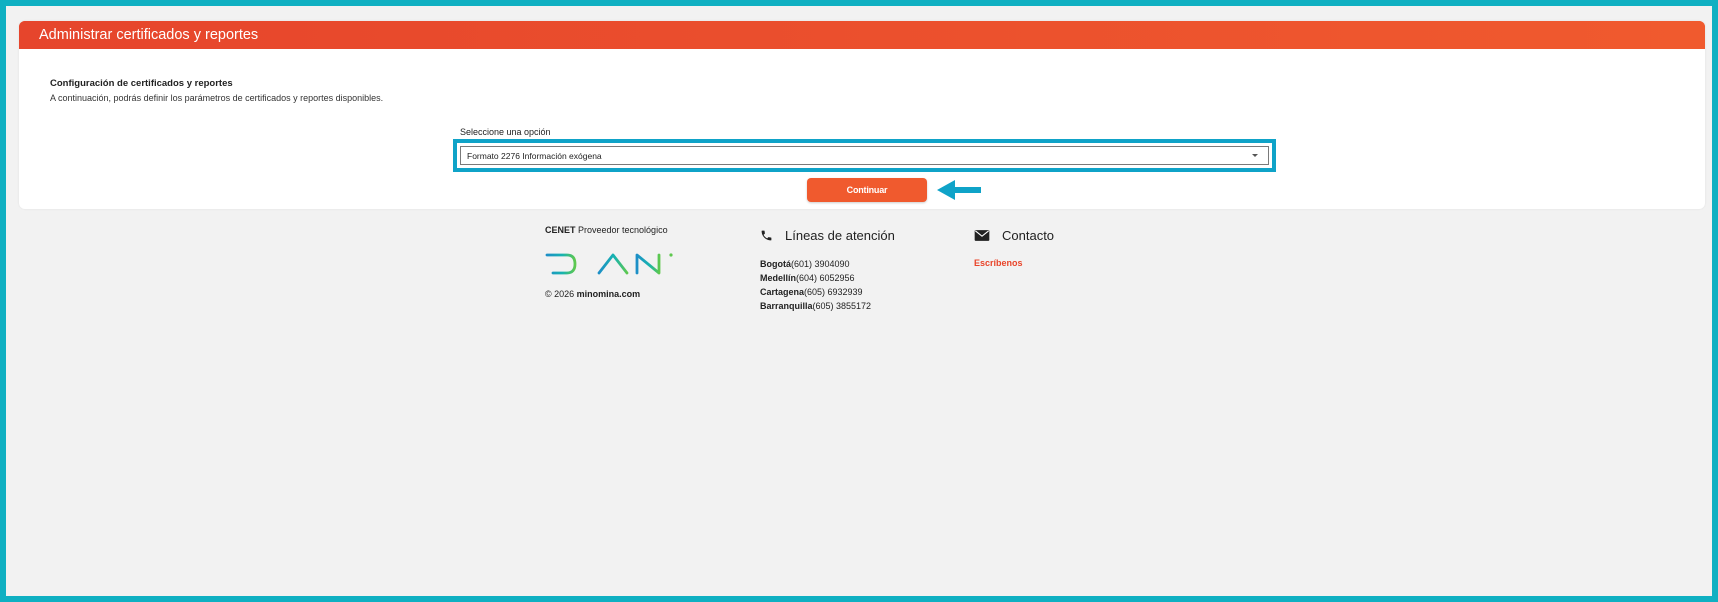  I want to click on support-heading: Líneas de atención, so click(827, 235).